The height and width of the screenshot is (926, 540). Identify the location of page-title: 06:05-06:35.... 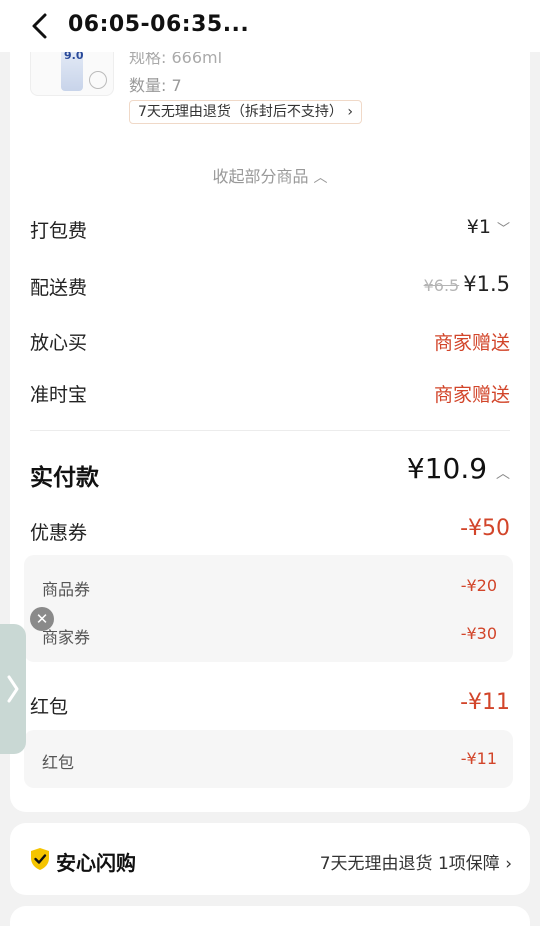
(159, 24).